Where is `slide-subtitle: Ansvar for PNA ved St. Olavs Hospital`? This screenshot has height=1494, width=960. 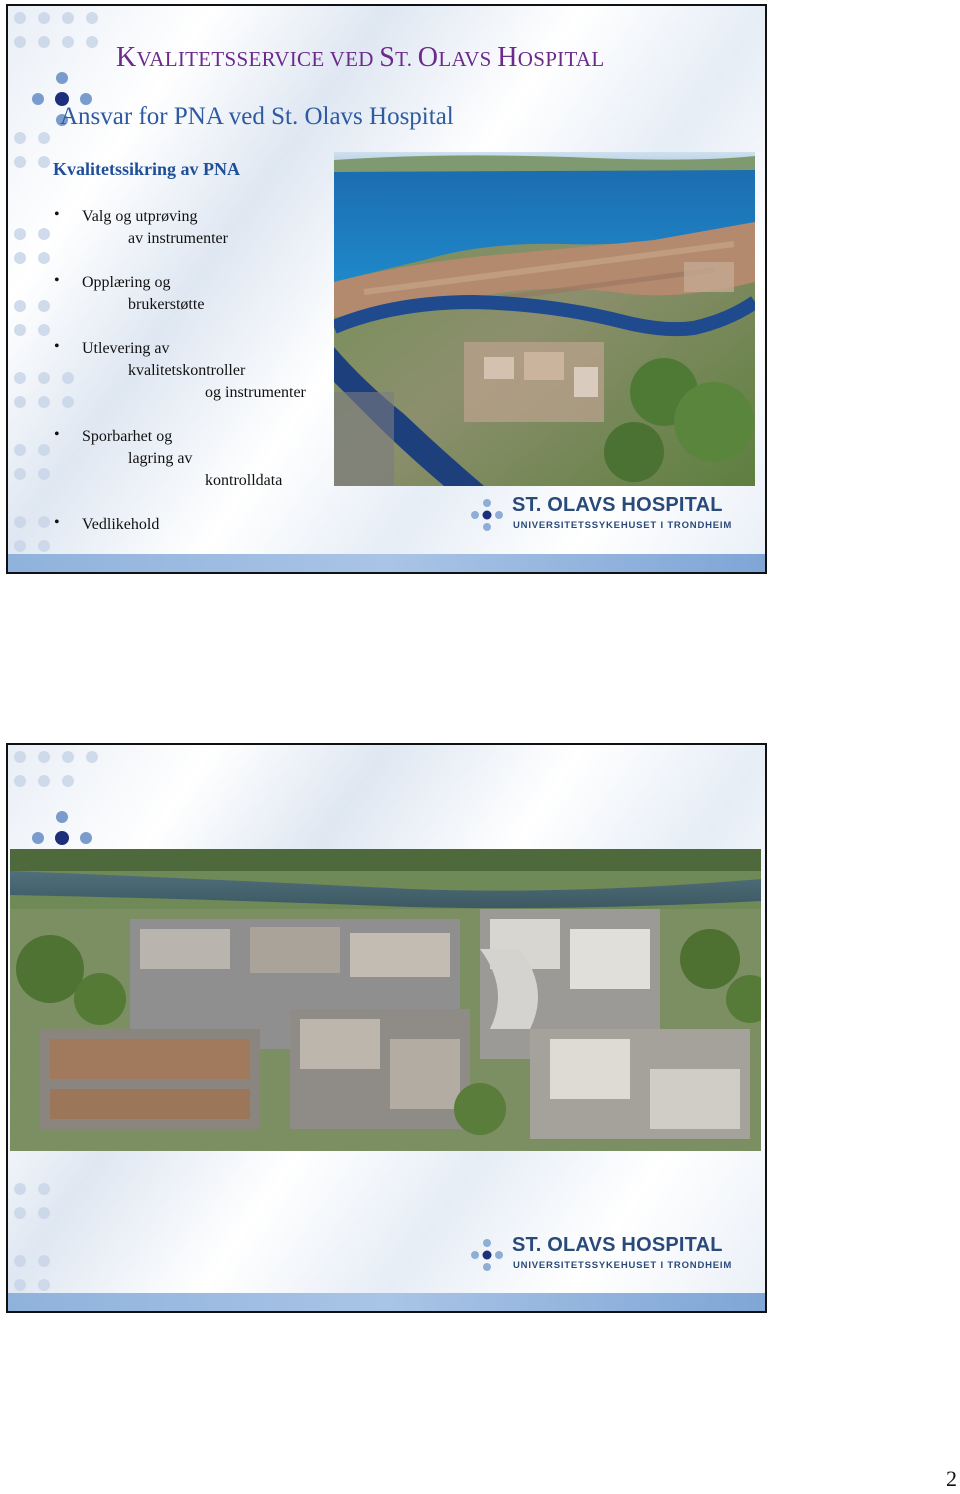
slide-subtitle: Ansvar for PNA ved St. Olavs Hospital is located at coordinates (257, 116).